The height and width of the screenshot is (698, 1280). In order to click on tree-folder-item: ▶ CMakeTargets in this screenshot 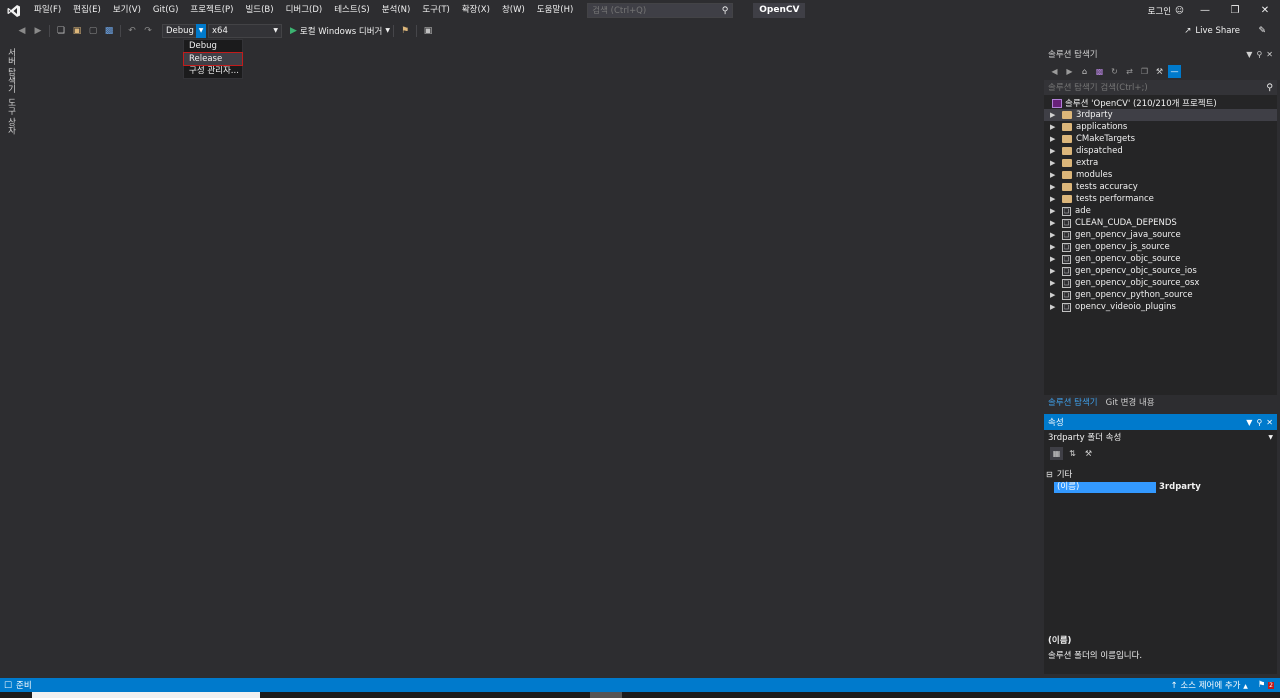, I will do `click(1160, 139)`.